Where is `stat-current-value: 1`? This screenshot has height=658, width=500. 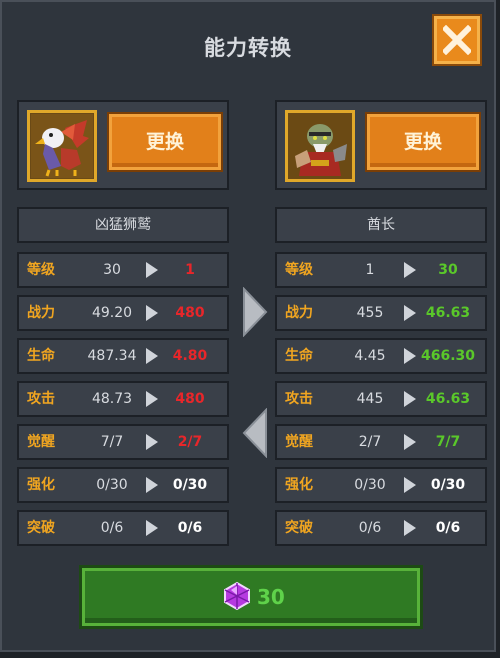
stat-current-value: 1 is located at coordinates (370, 270).